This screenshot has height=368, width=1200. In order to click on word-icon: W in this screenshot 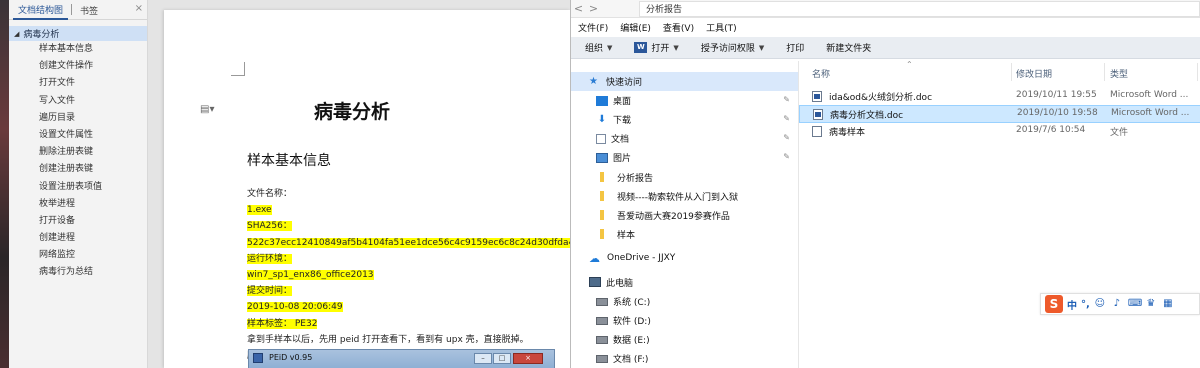, I will do `click(641, 47)`.